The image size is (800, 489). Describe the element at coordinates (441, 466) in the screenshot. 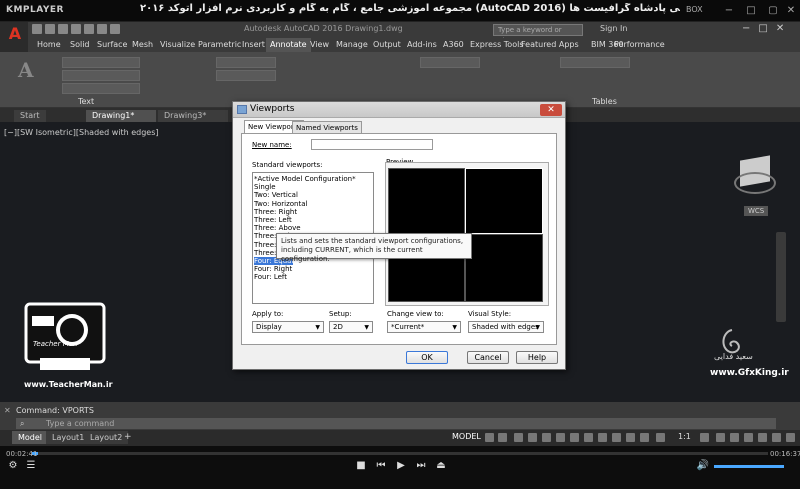

I see `eject-icon: ⏏` at that location.